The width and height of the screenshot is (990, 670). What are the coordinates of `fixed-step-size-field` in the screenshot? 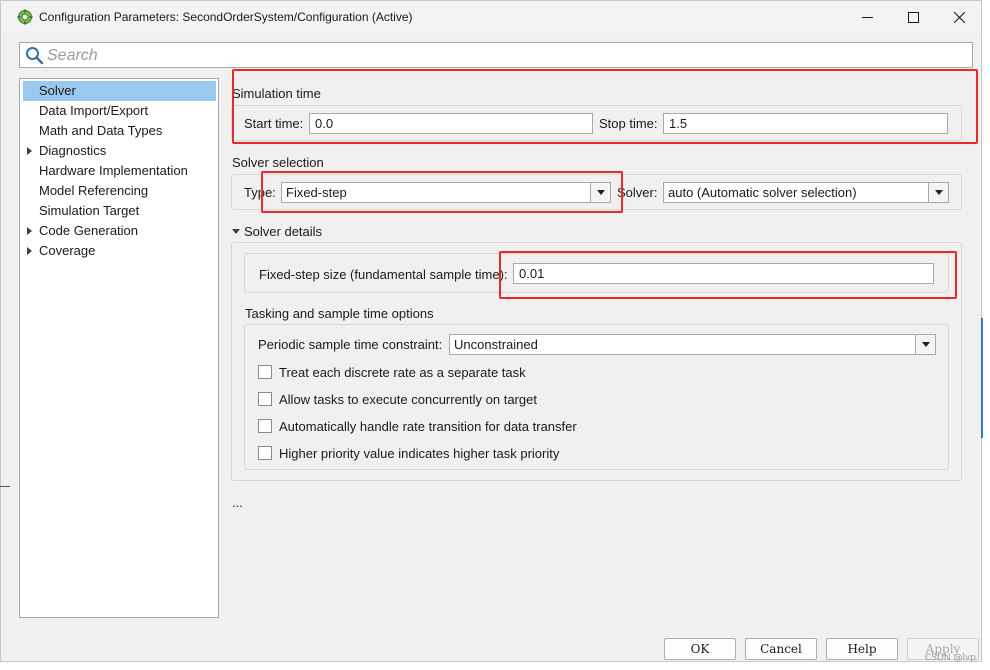 It's located at (723, 273).